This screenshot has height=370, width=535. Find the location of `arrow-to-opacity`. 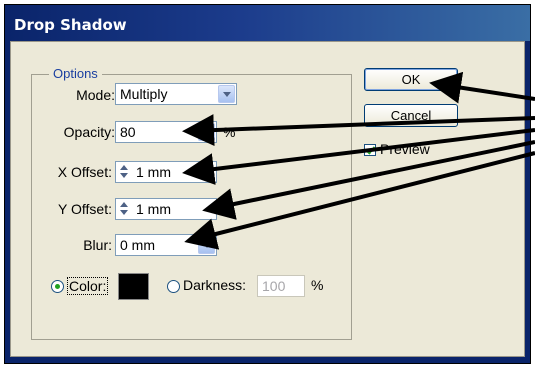

arrow-to-opacity is located at coordinates (358, 130).